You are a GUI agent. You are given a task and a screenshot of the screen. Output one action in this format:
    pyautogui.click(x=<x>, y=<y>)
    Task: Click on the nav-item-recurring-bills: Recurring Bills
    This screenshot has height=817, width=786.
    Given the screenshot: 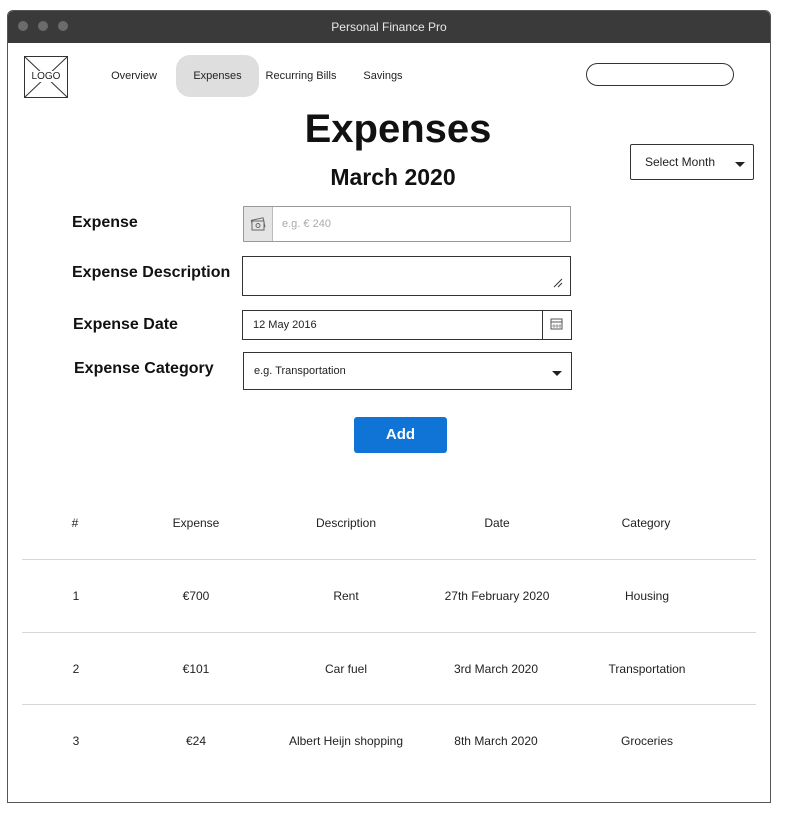 What is the action you would take?
    pyautogui.click(x=301, y=76)
    